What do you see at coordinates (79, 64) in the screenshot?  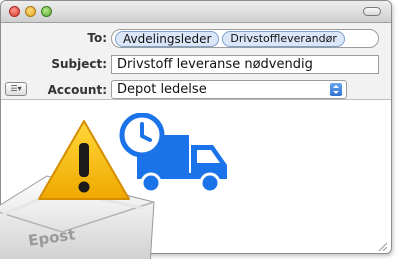 I see `subject-label: Subject:` at bounding box center [79, 64].